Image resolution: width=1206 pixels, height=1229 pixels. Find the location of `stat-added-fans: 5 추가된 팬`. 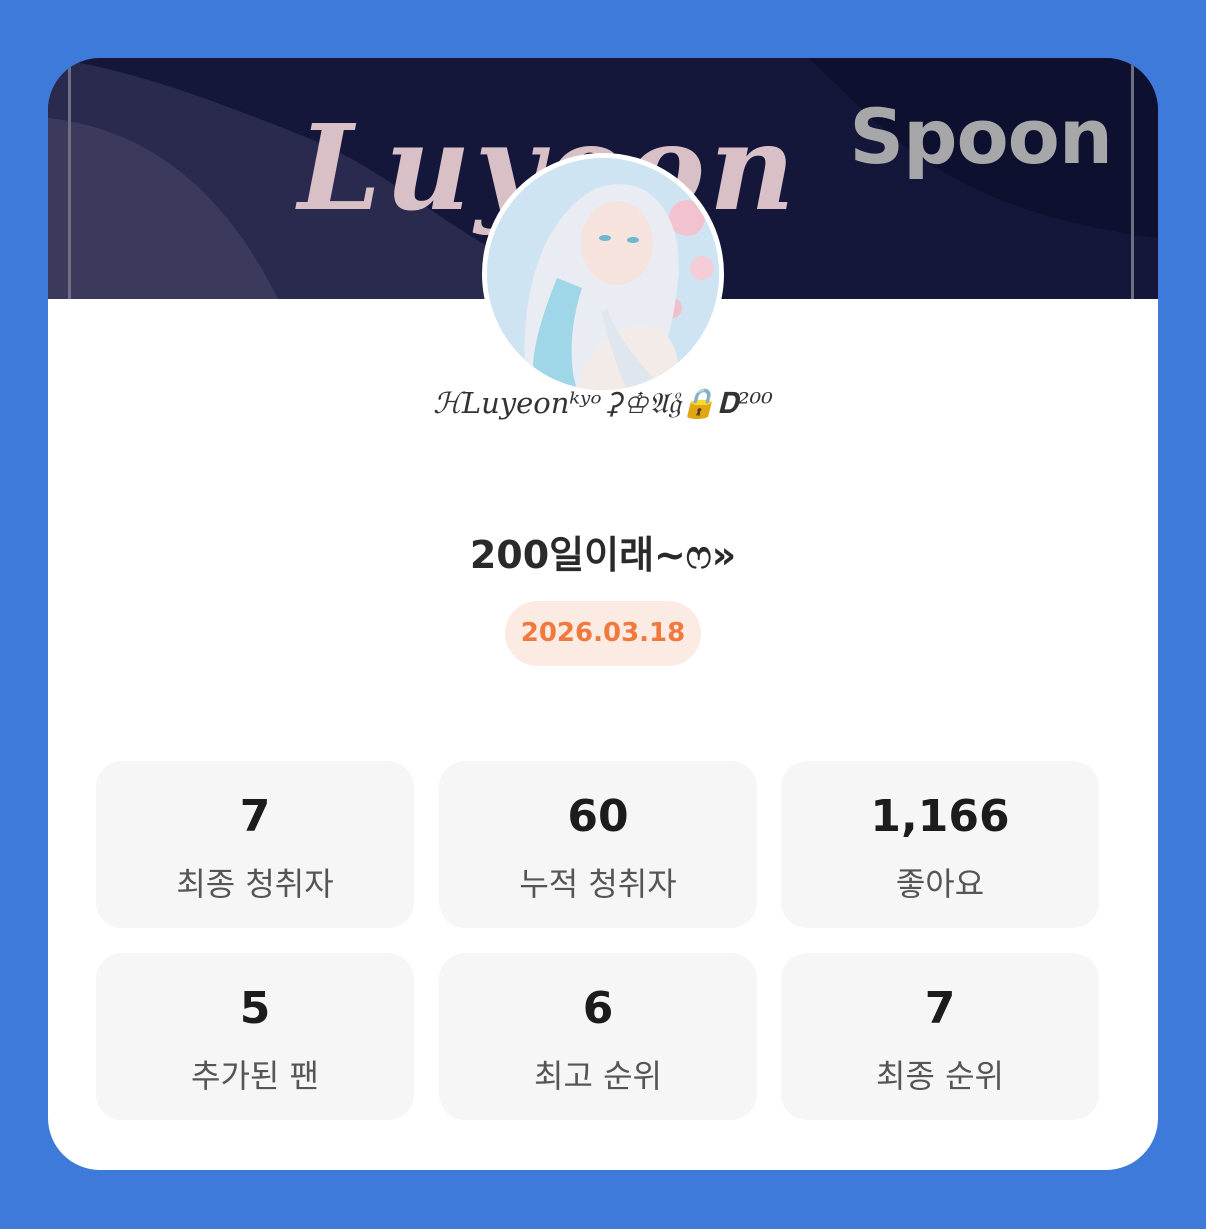

stat-added-fans: 5 추가된 팬 is located at coordinates (255, 1036).